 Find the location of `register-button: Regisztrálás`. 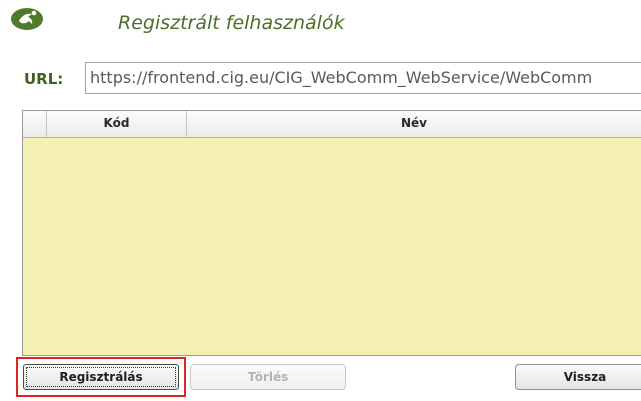

register-button: Regisztrálás is located at coordinates (101, 377).